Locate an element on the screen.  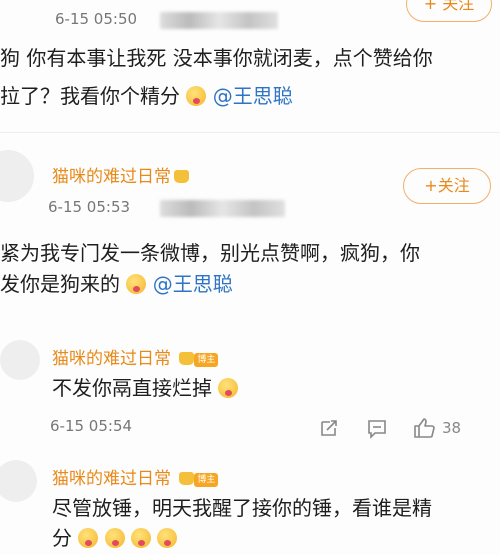
comment2-username: 猫咪的难过日常 is located at coordinates (120, 174).